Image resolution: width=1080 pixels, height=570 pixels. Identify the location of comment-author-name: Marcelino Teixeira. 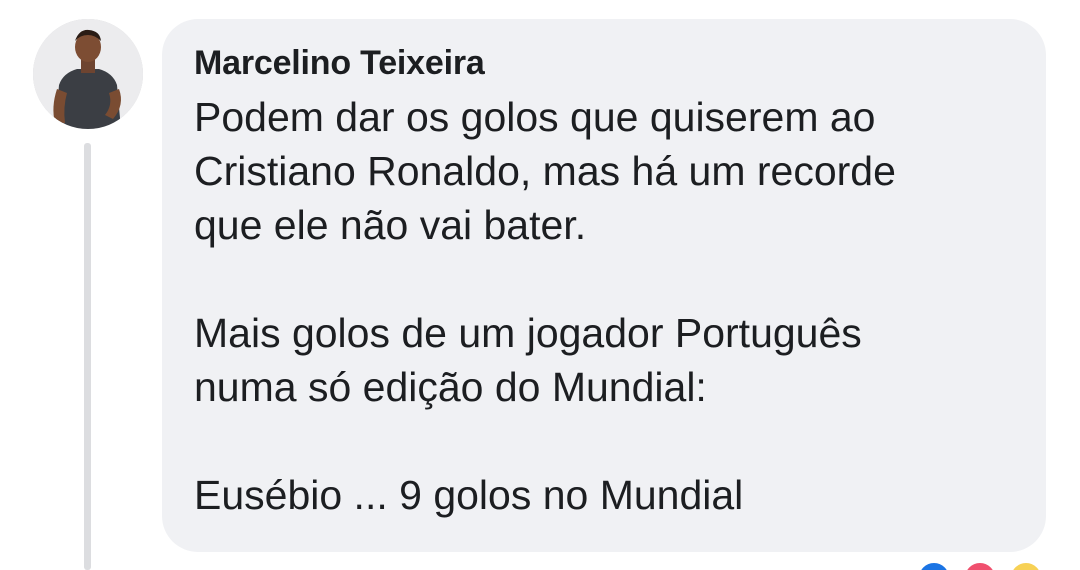
(605, 63).